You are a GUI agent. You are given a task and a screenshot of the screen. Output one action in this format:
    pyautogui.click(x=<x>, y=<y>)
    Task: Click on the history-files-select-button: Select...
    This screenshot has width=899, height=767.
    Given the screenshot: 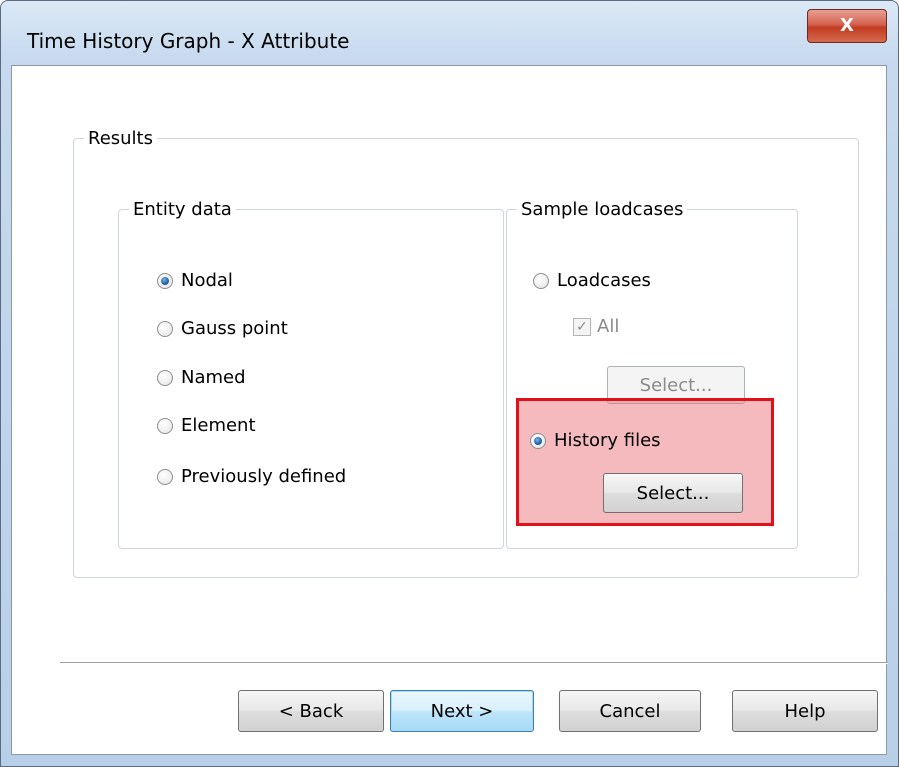 What is the action you would take?
    pyautogui.click(x=673, y=493)
    